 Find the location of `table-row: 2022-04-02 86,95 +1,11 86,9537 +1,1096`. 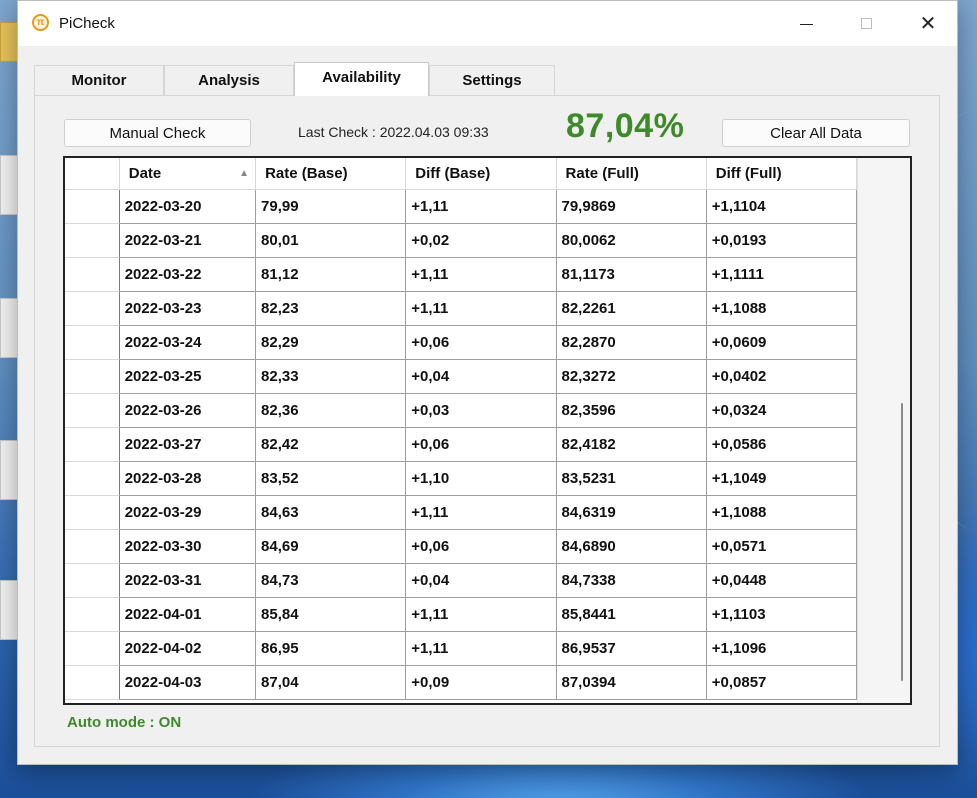

table-row: 2022-04-02 86,95 +1,11 86,9537 +1,1096 is located at coordinates (461, 649).